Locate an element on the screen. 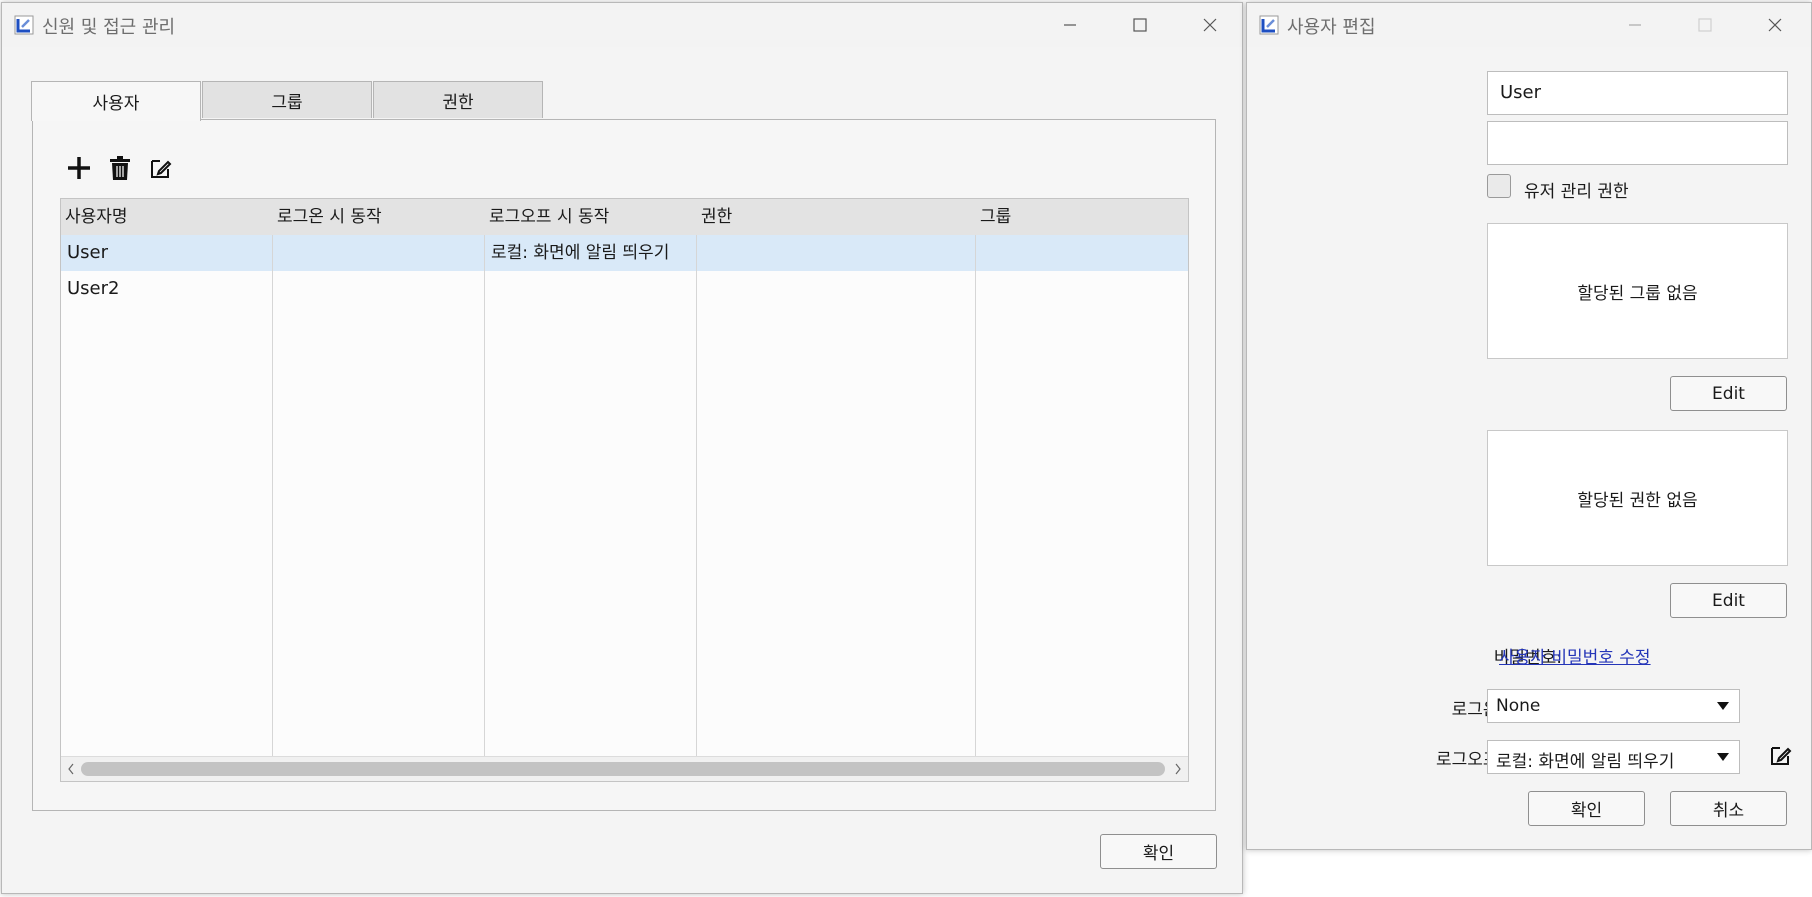 The width and height of the screenshot is (1812, 897). email-field is located at coordinates (1637, 143).